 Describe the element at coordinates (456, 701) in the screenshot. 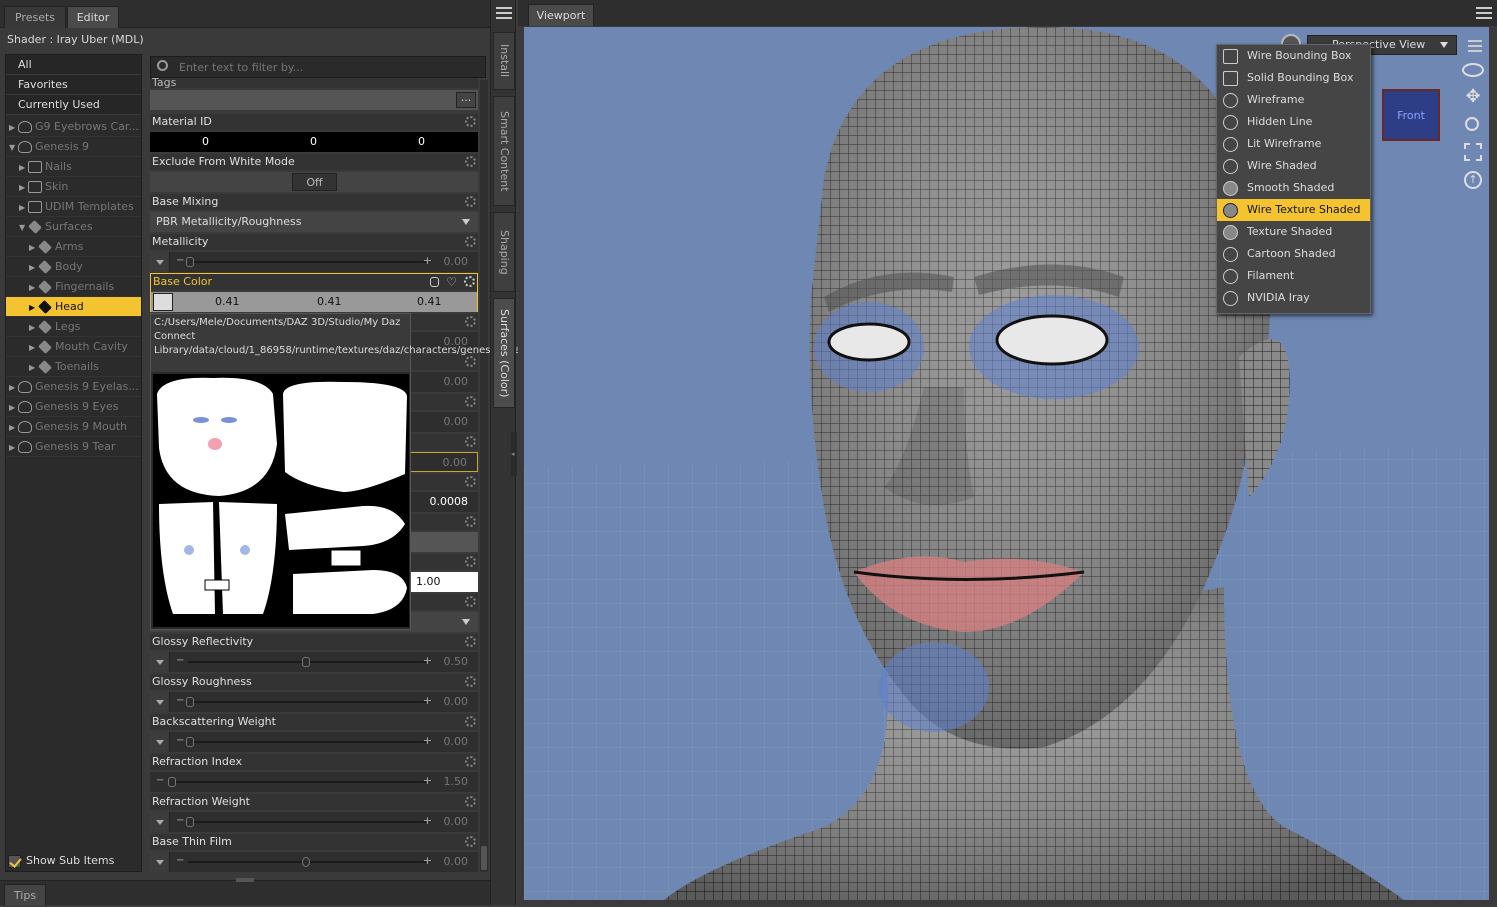

I see `glossy-roughness-value: 0.00` at that location.